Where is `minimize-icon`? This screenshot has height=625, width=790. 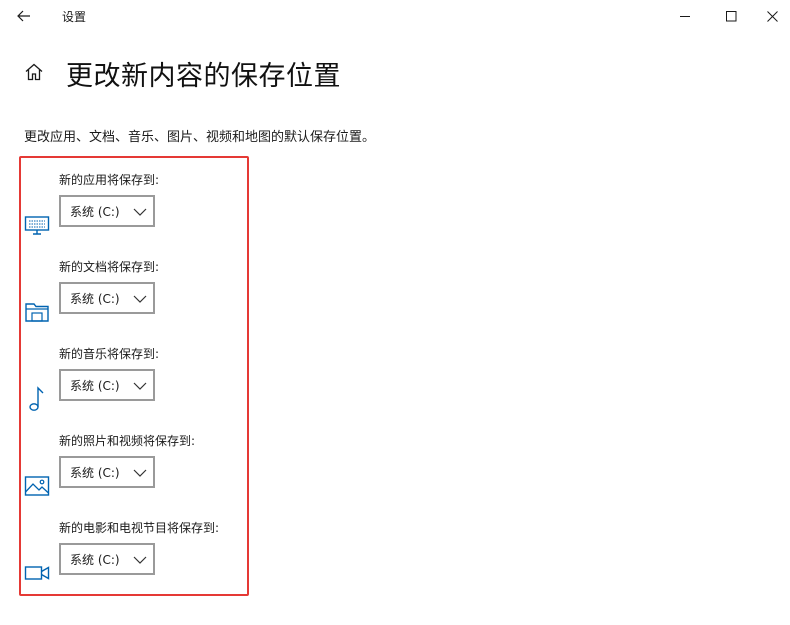
minimize-icon is located at coordinates (684, 16).